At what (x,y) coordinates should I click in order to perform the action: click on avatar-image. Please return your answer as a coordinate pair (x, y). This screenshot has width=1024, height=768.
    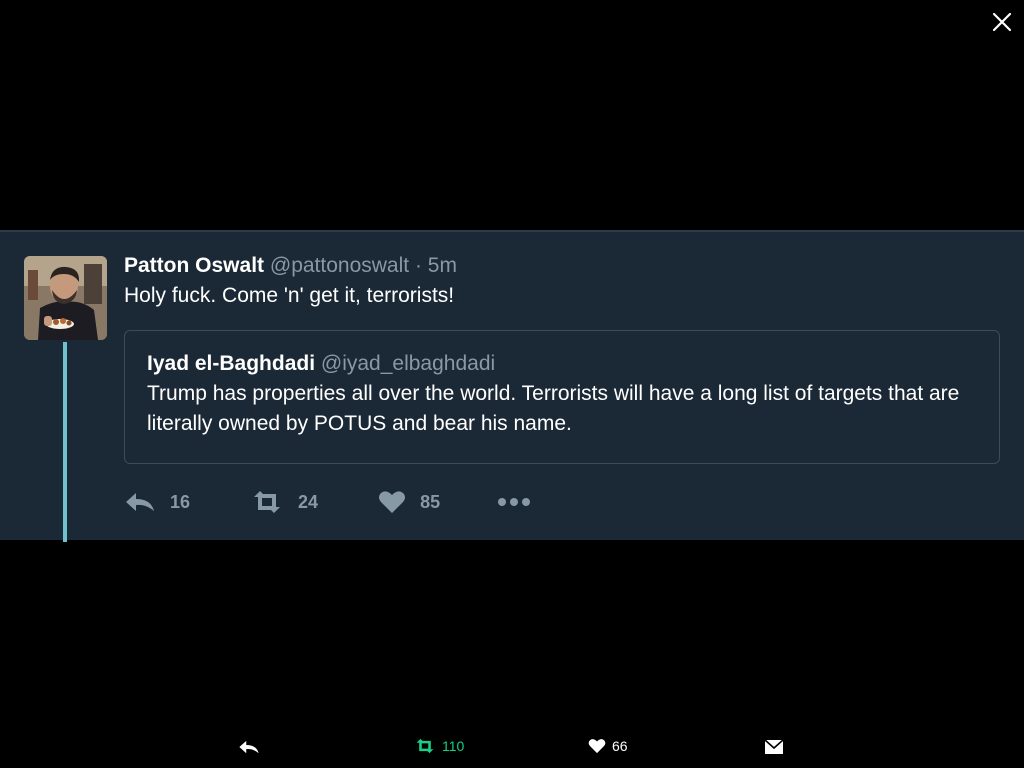
    Looking at the image, I should click on (65, 298).